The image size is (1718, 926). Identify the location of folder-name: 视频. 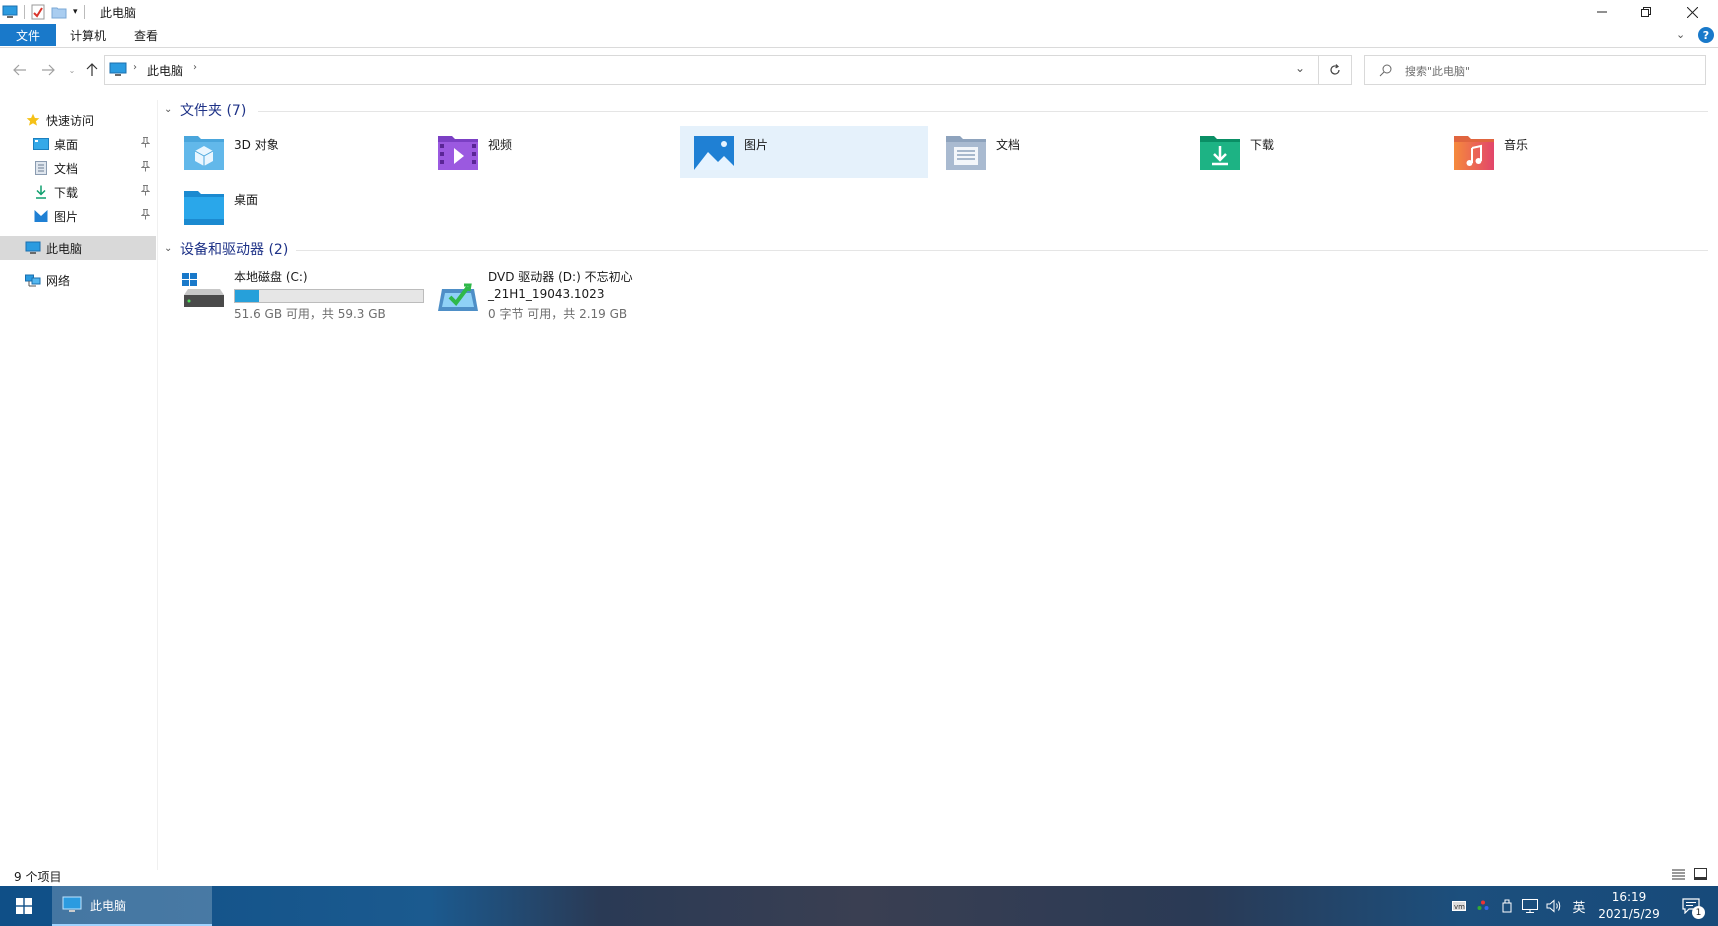
(500, 145).